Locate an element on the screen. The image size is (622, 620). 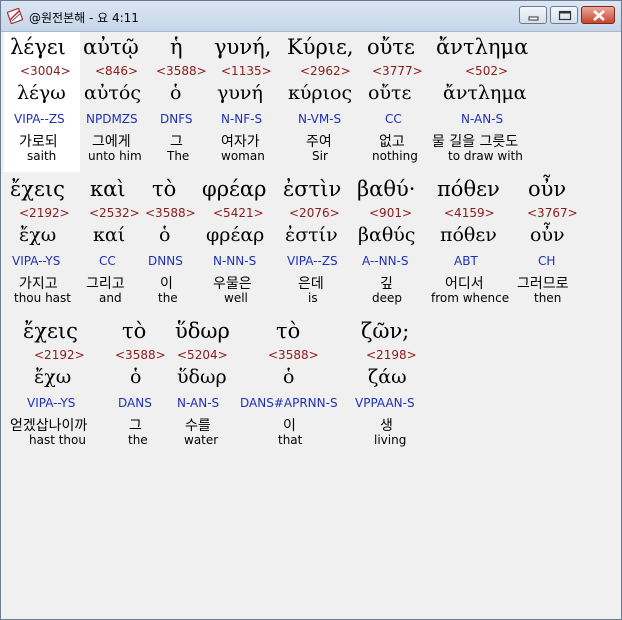
english-gloss: living is located at coordinates (390, 440).